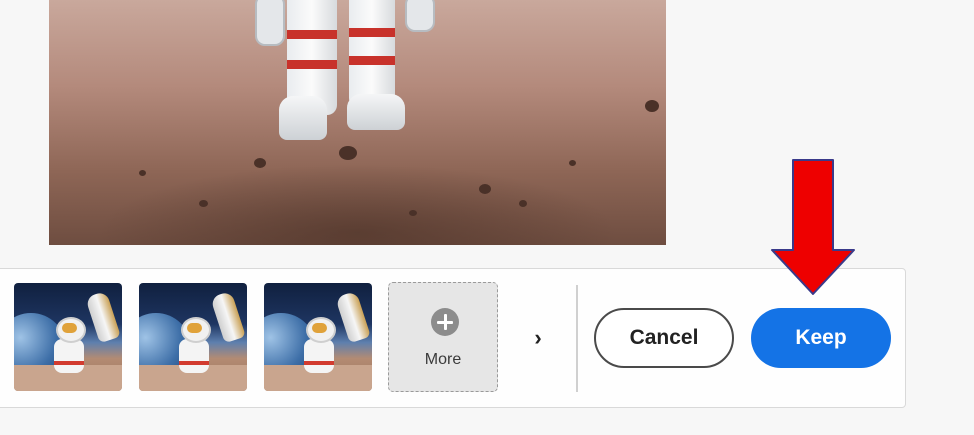 The width and height of the screenshot is (974, 435). What do you see at coordinates (813, 227) in the screenshot?
I see `down-arrow-icon` at bounding box center [813, 227].